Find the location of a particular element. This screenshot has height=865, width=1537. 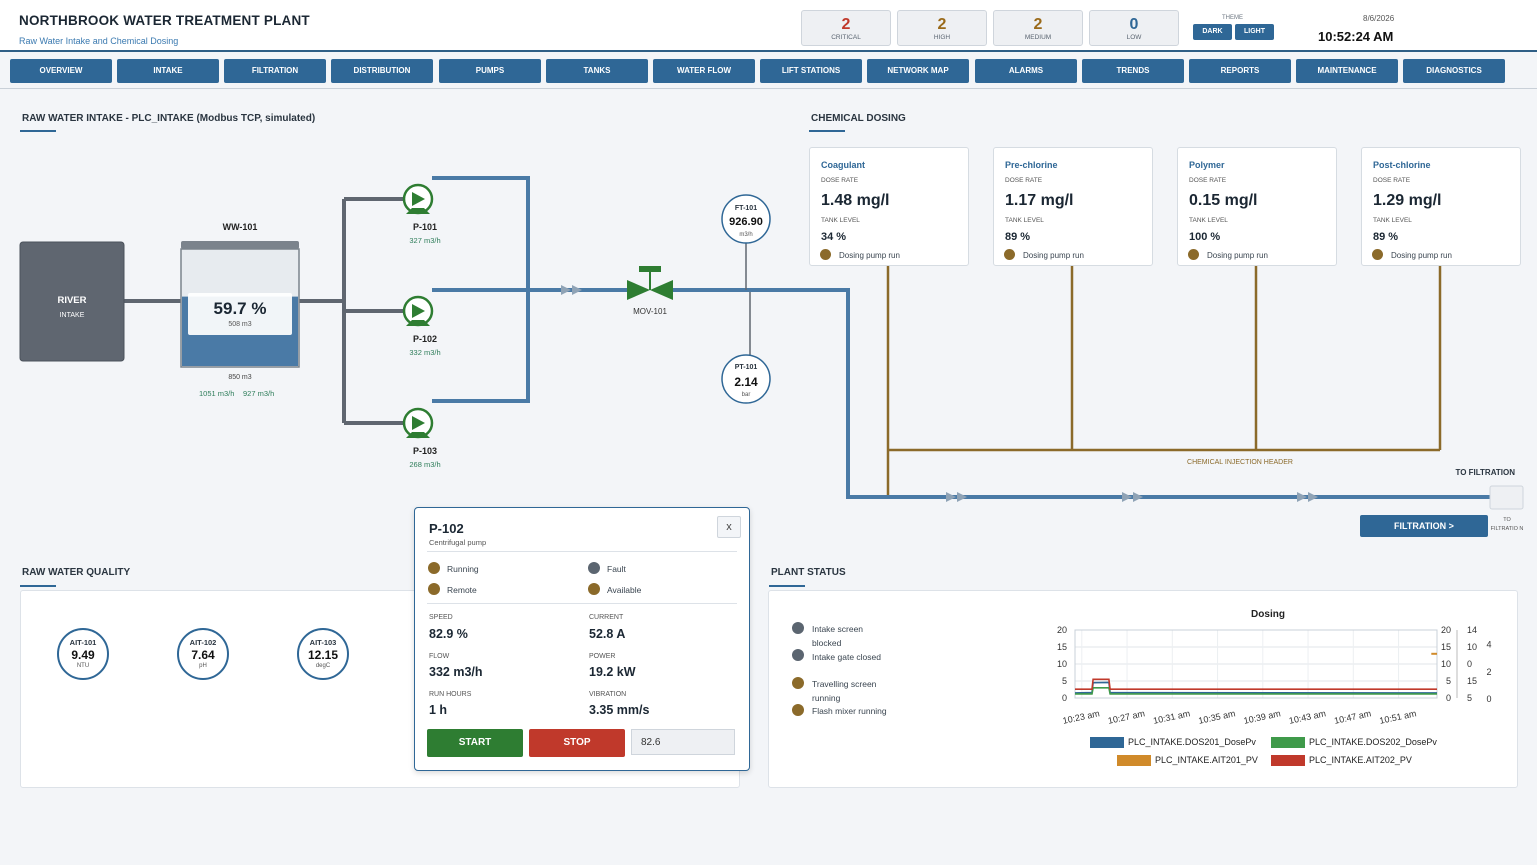

popup-title: P-102 is located at coordinates (446, 528).